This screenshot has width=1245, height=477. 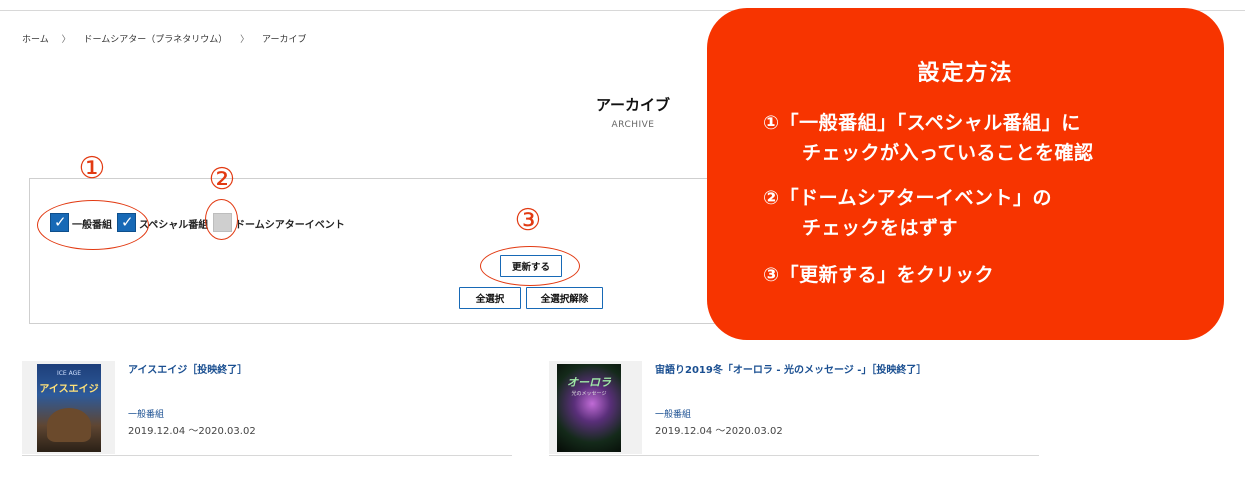 What do you see at coordinates (156, 38) in the screenshot?
I see `breadcrumb-dome-theater: ドームシアター（プラネタリウム）` at bounding box center [156, 38].